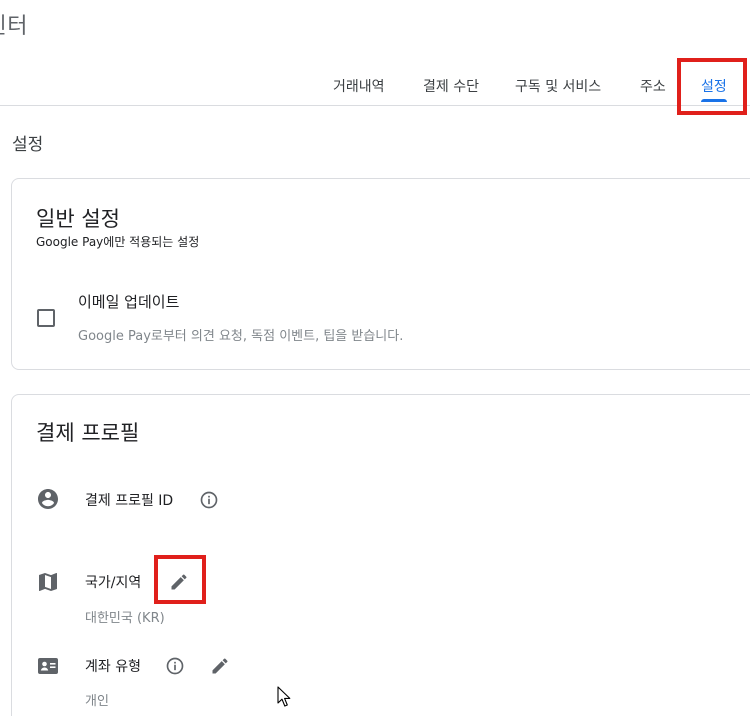 The image size is (750, 716). What do you see at coordinates (129, 501) in the screenshot?
I see `profile-id-label: 결제 프로필 ID` at bounding box center [129, 501].